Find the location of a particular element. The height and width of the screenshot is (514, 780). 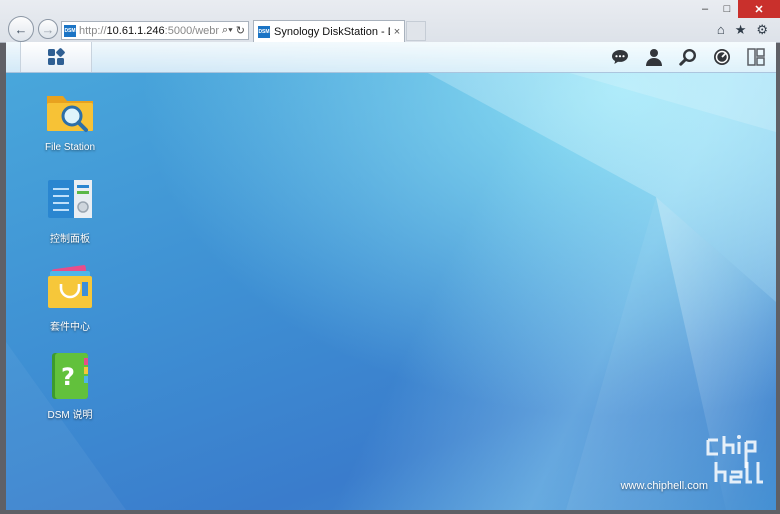

desktop-app-package-center: 套件中心 is located at coordinates (70, 297).